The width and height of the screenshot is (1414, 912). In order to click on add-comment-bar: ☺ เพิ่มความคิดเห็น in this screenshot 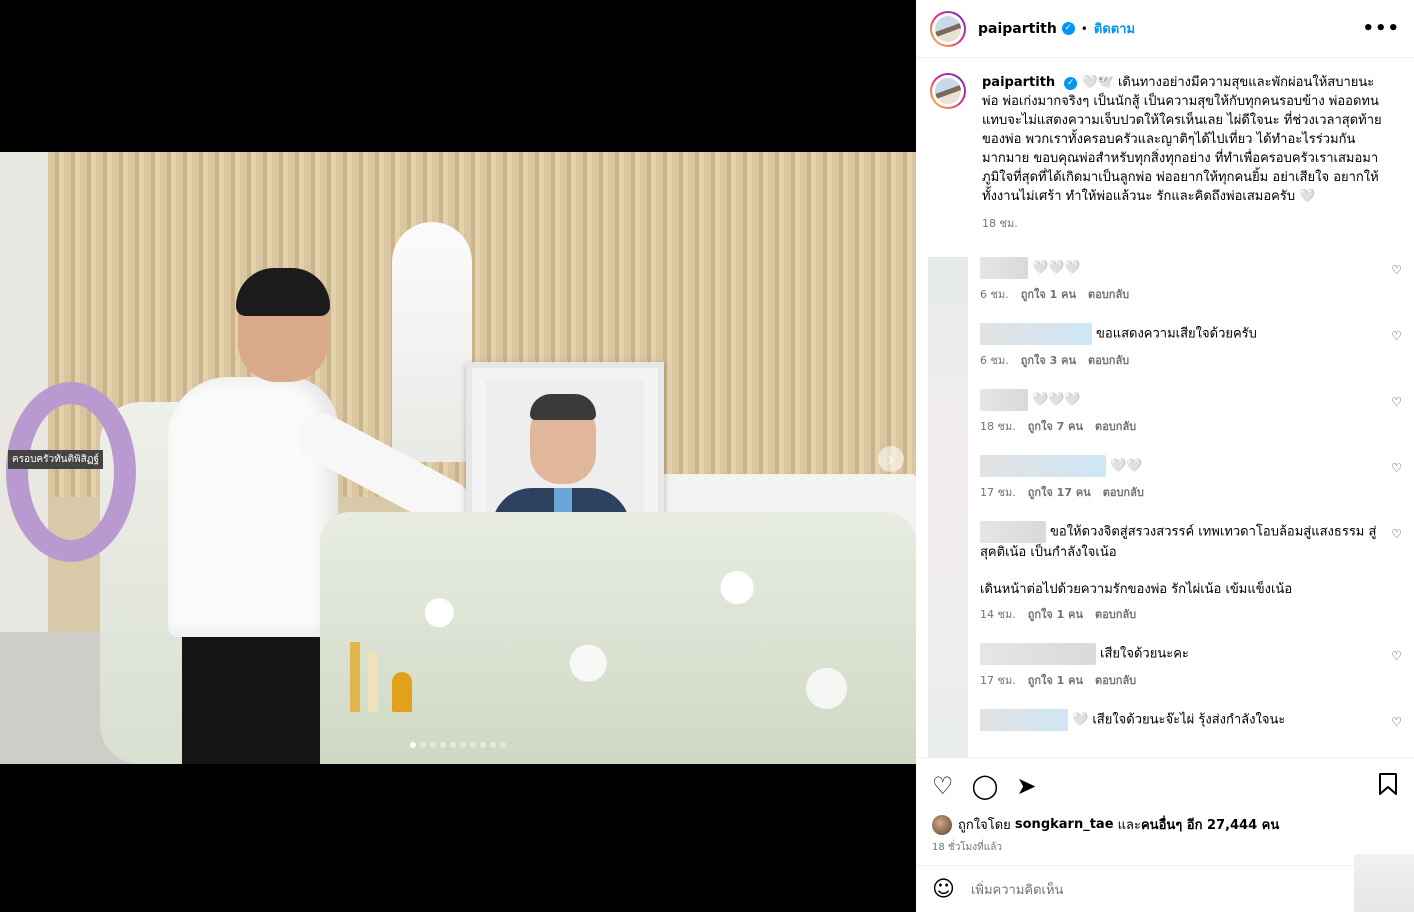, I will do `click(1165, 883)`.